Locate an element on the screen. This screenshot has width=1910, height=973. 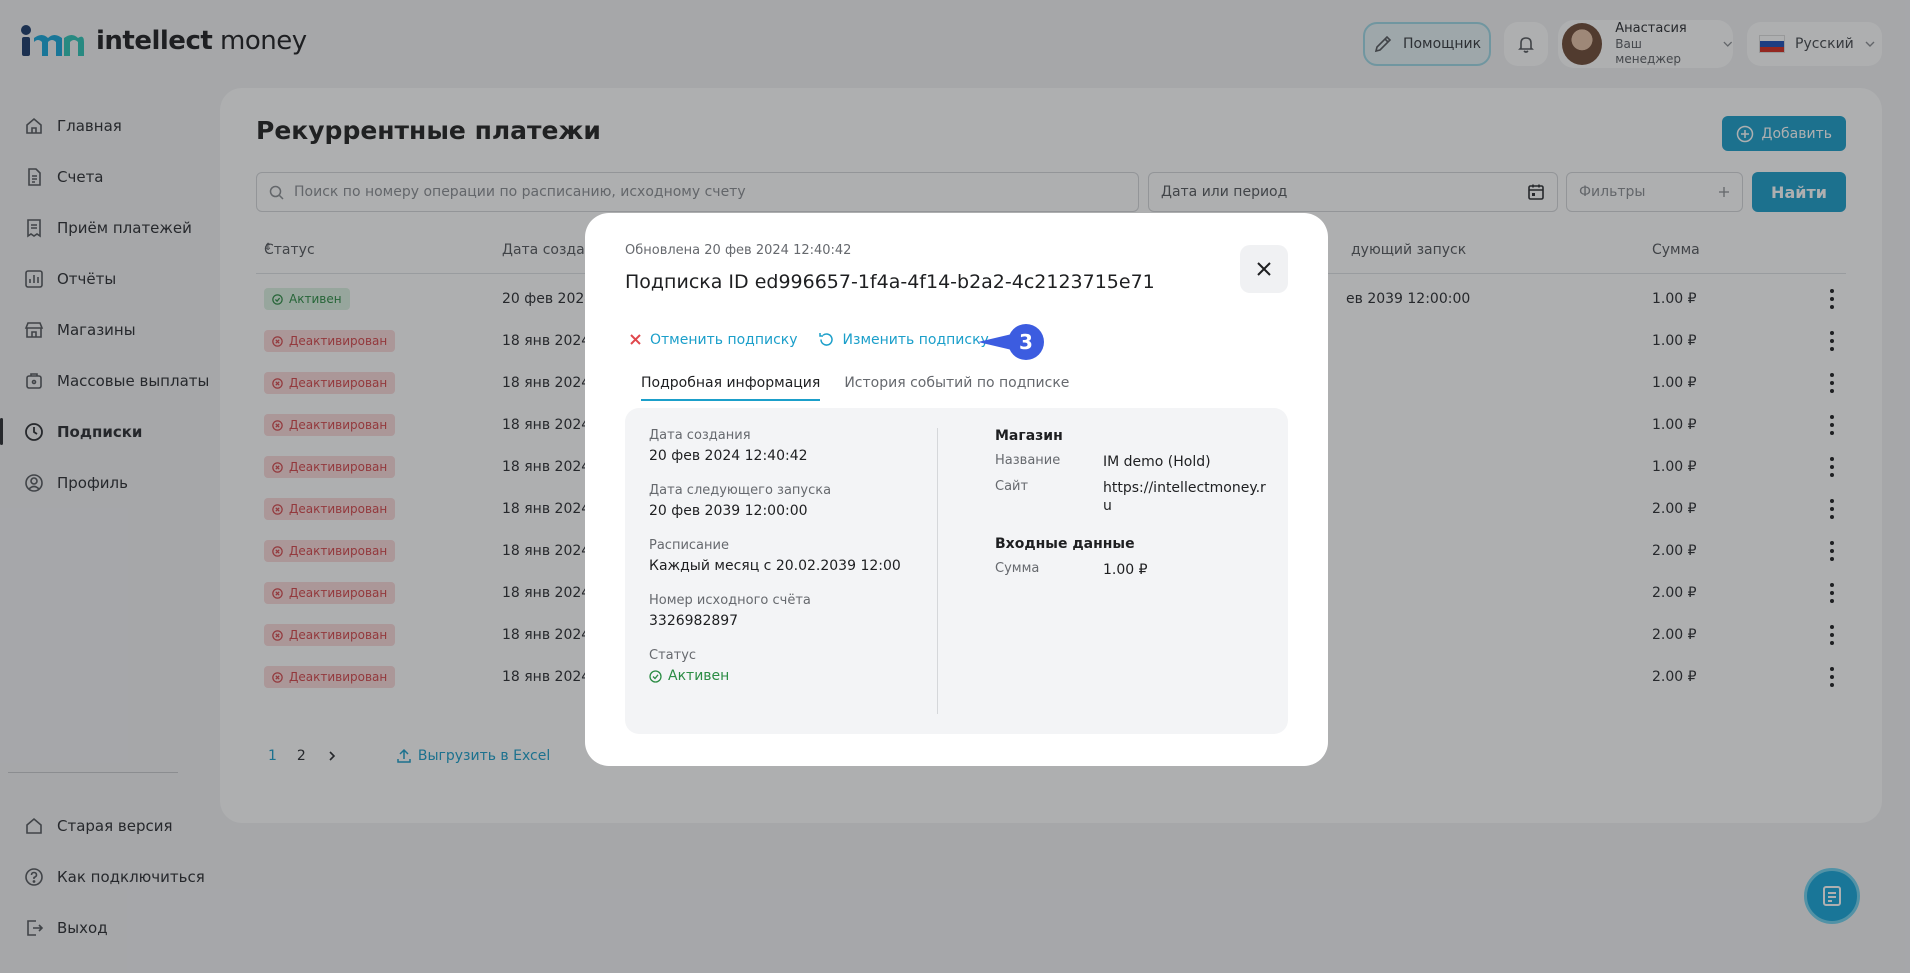
schedule-value: Каждый месяц с 20.02.2039 12:00 is located at coordinates (775, 566).